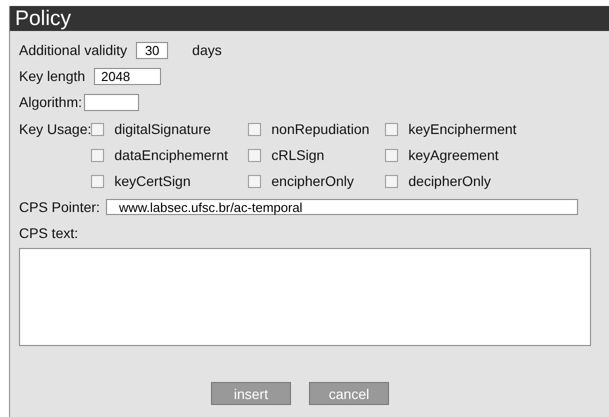  Describe the element at coordinates (171, 155) in the screenshot. I see `checkbox-label: dataEnciphemernt` at that location.